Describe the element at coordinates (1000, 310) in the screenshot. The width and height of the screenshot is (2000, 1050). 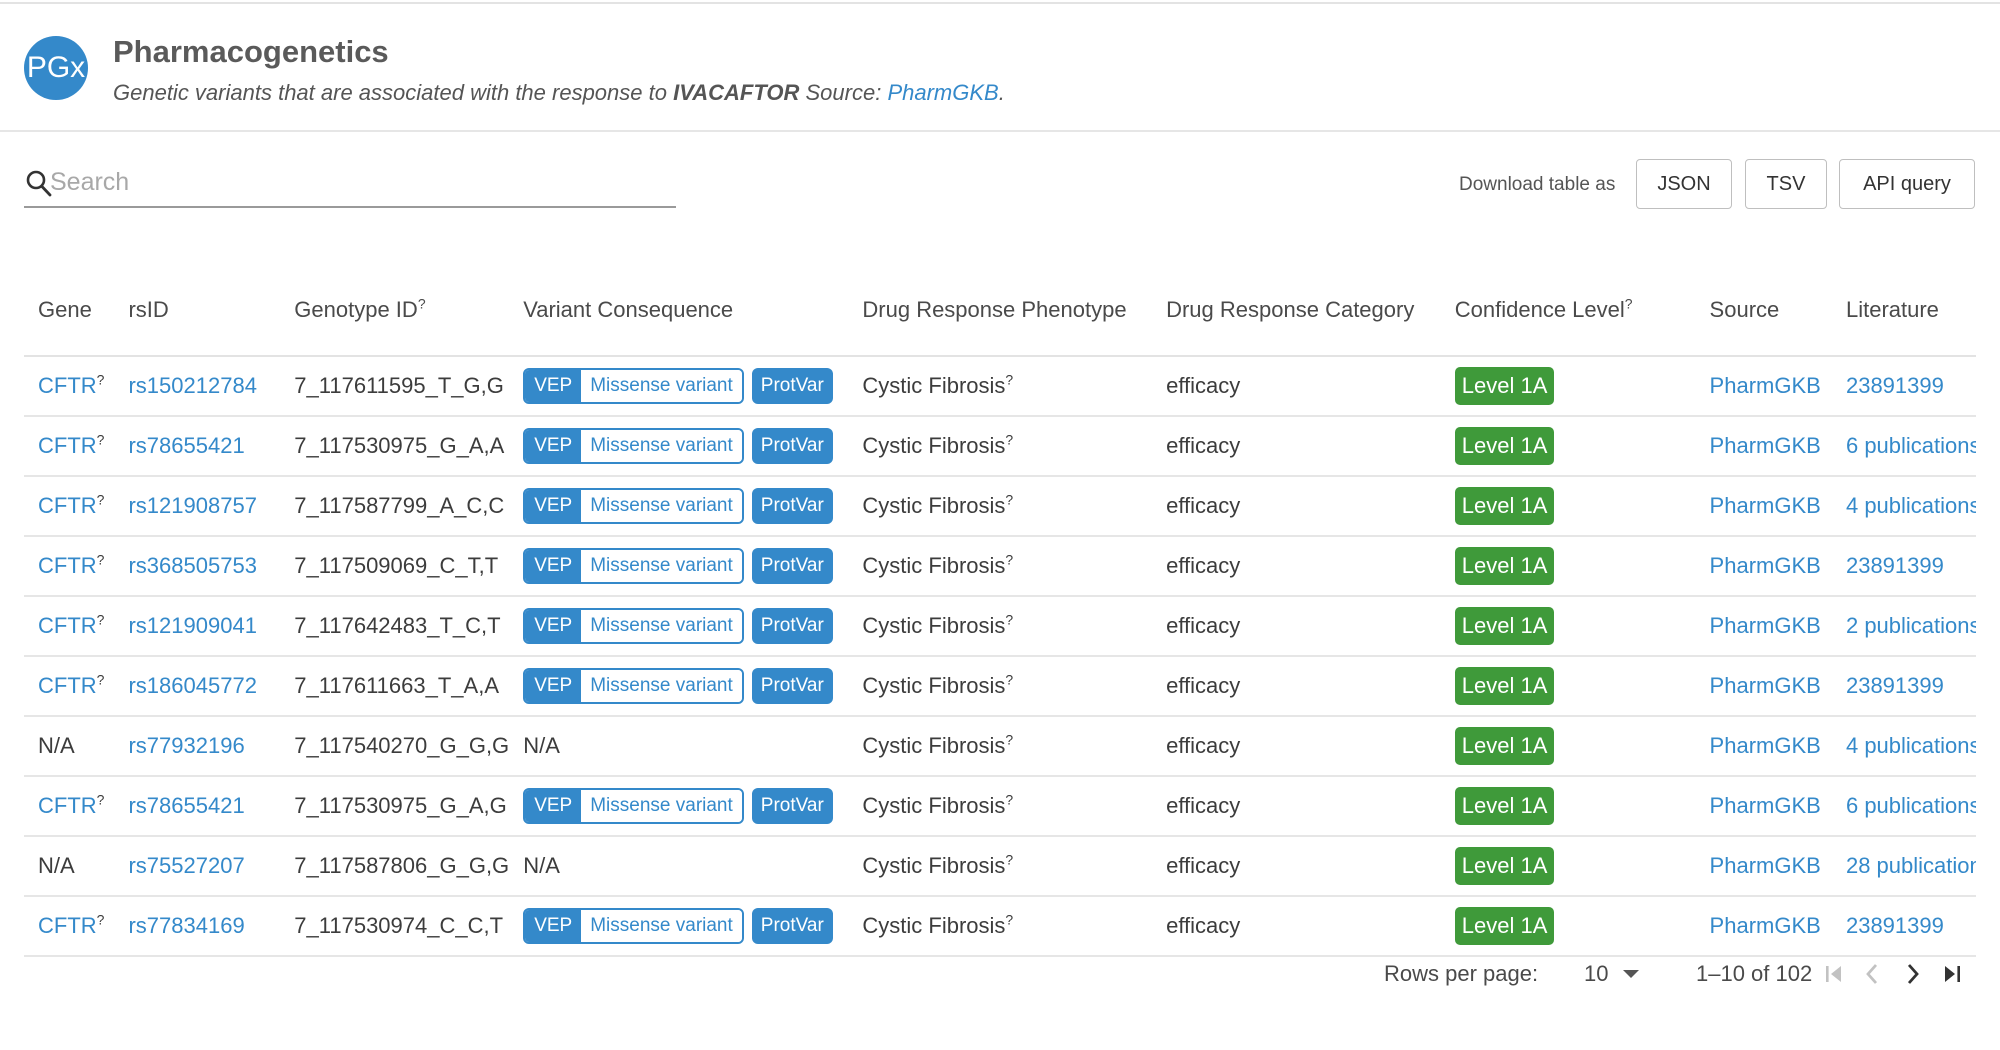
I see `col-header-drug-response-phenotype: Drug Response Phenotype` at that location.